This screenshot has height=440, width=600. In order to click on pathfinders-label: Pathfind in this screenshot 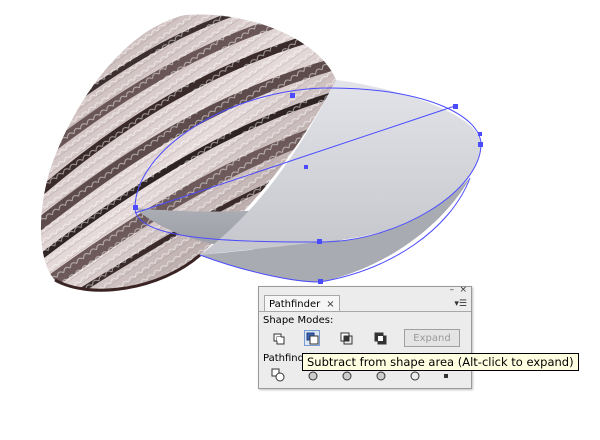, I will do `click(283, 358)`.